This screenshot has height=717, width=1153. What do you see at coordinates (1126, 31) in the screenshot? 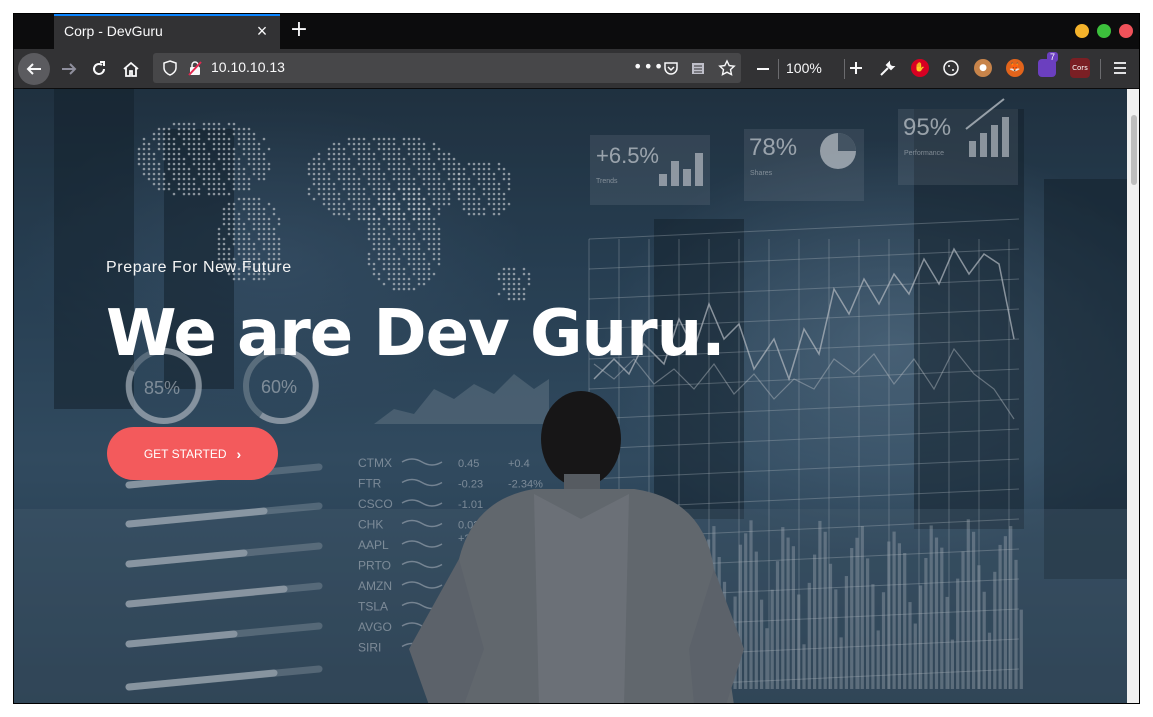
I see `close-window-button` at bounding box center [1126, 31].